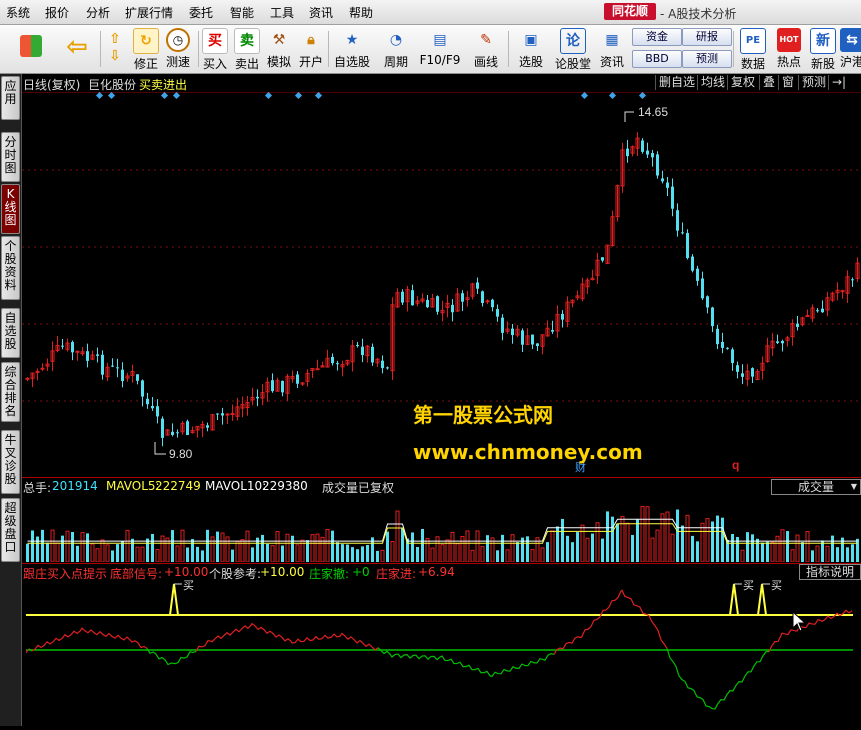  What do you see at coordinates (10, 157) in the screenshot?
I see `tab-intraday: 分时图` at bounding box center [10, 157].